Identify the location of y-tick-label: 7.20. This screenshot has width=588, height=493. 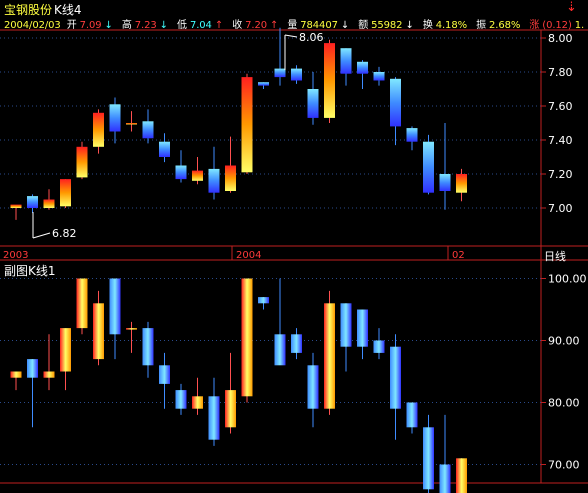
(560, 174).